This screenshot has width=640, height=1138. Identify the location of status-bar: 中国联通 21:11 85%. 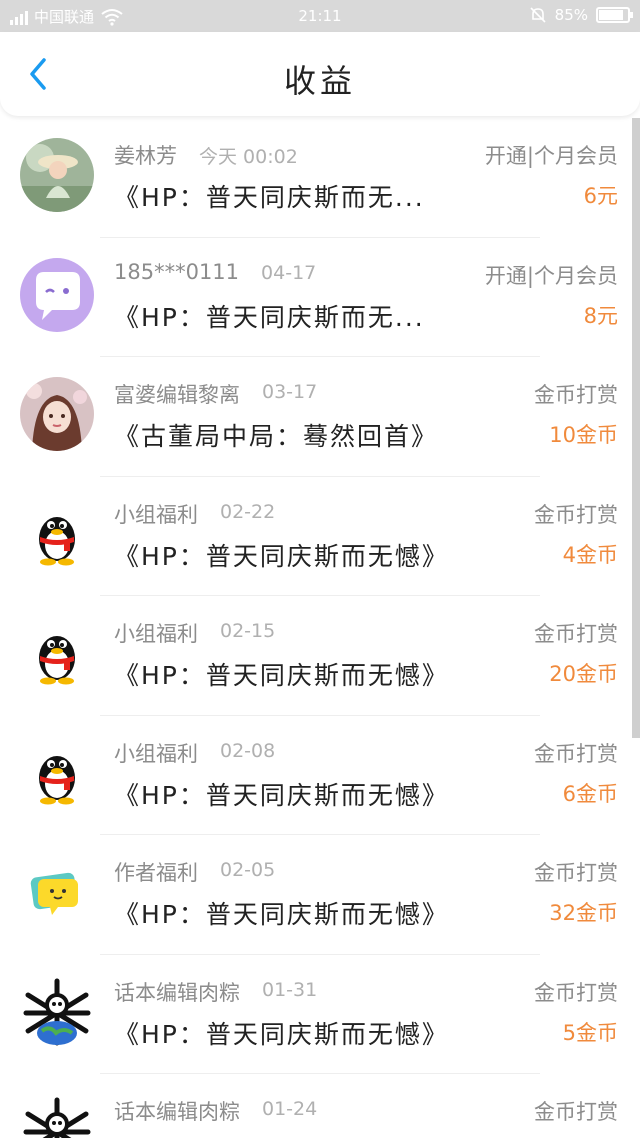
(320, 16).